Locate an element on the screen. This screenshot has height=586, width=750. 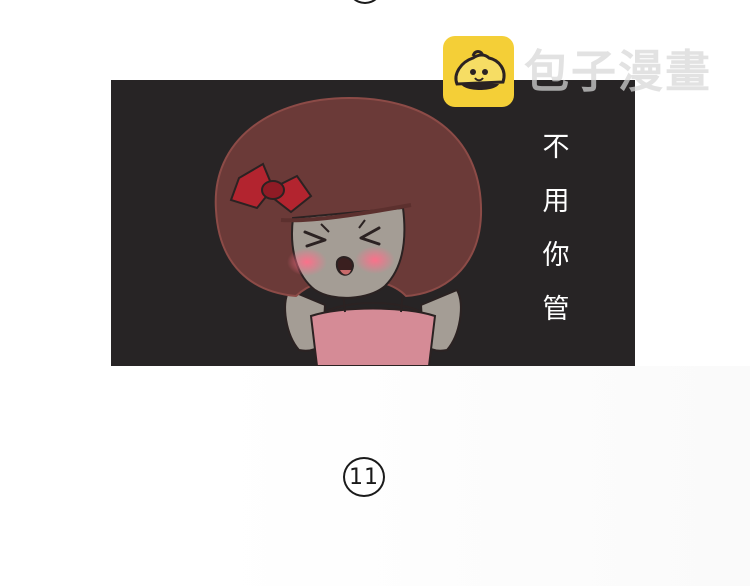
caption-char-1: 不 is located at coordinates (556, 147).